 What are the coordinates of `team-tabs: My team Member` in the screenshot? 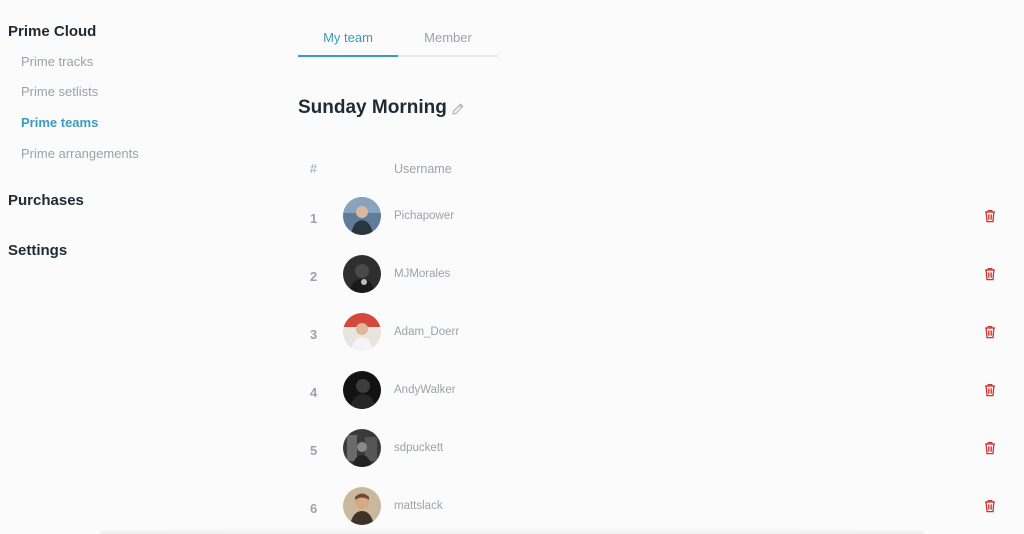 It's located at (398, 39).